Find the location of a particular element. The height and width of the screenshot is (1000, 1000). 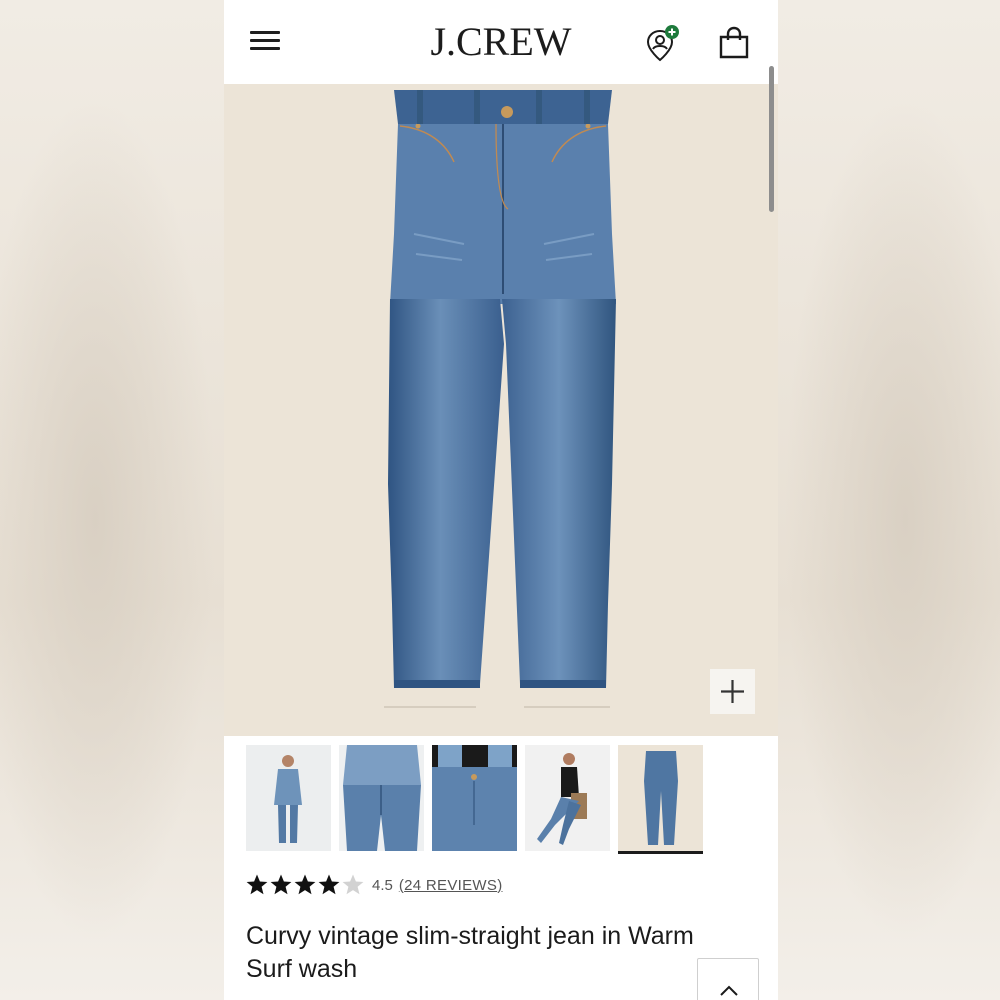

rating-stars is located at coordinates (305, 885).